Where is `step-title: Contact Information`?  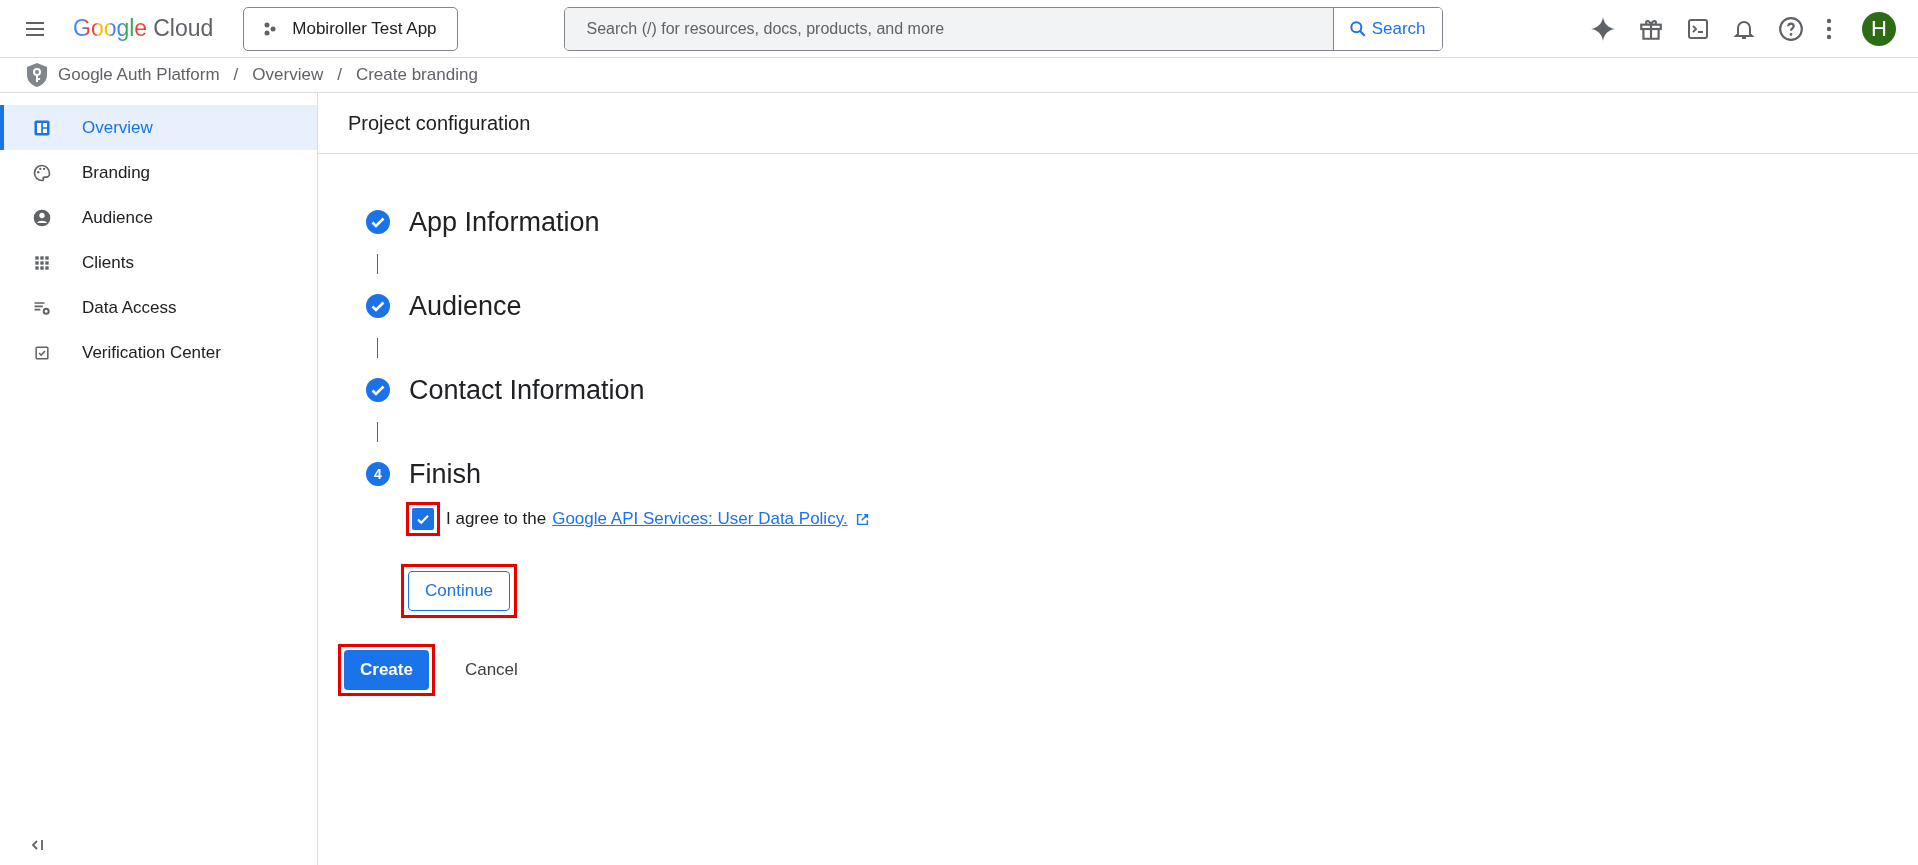 step-title: Contact Information is located at coordinates (527, 390).